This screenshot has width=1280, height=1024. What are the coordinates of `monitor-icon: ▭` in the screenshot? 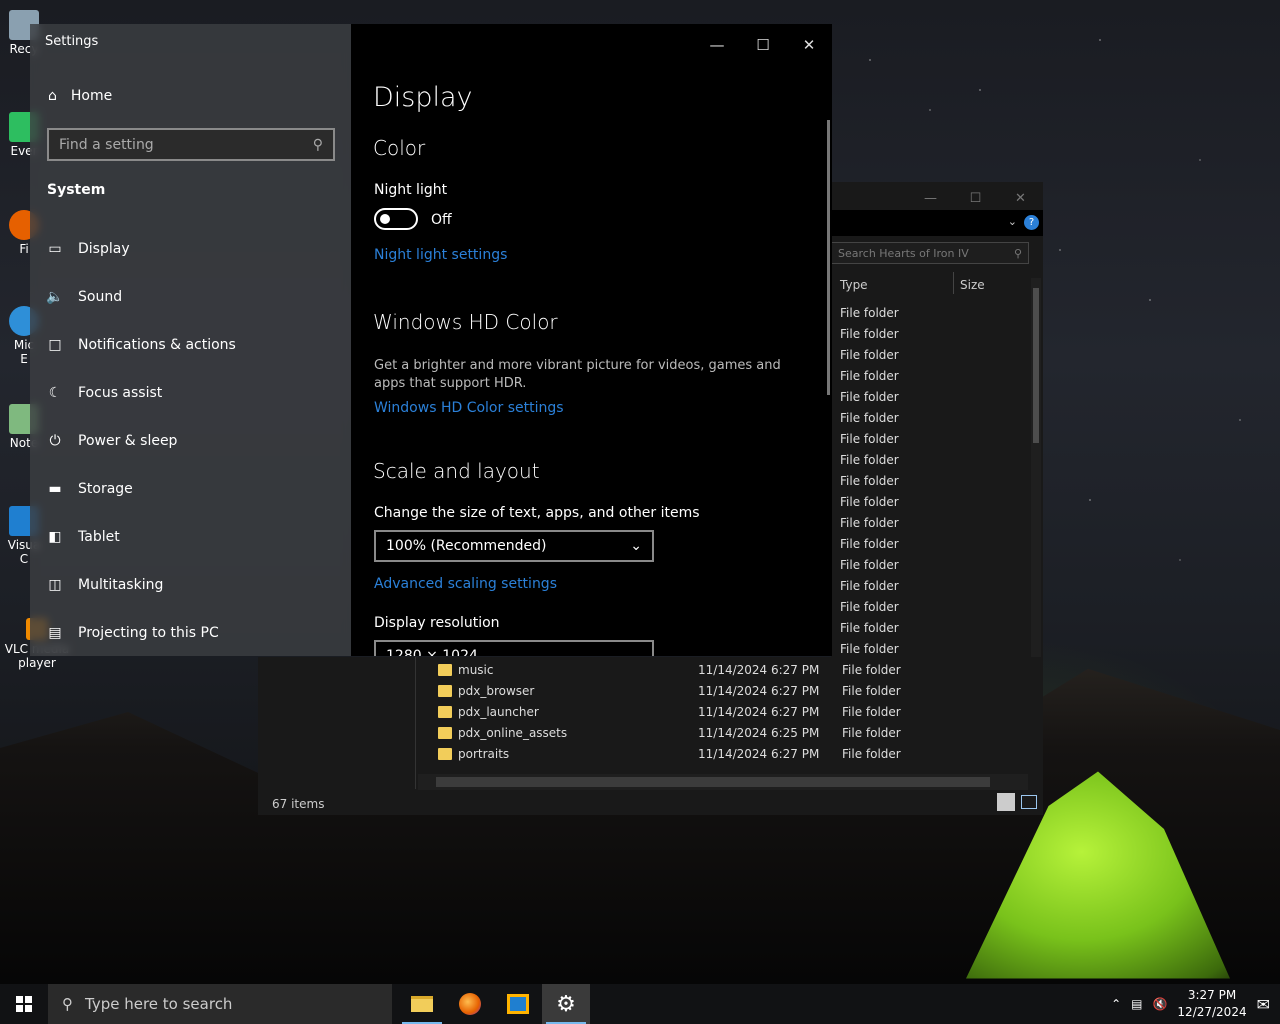 It's located at (55, 249).